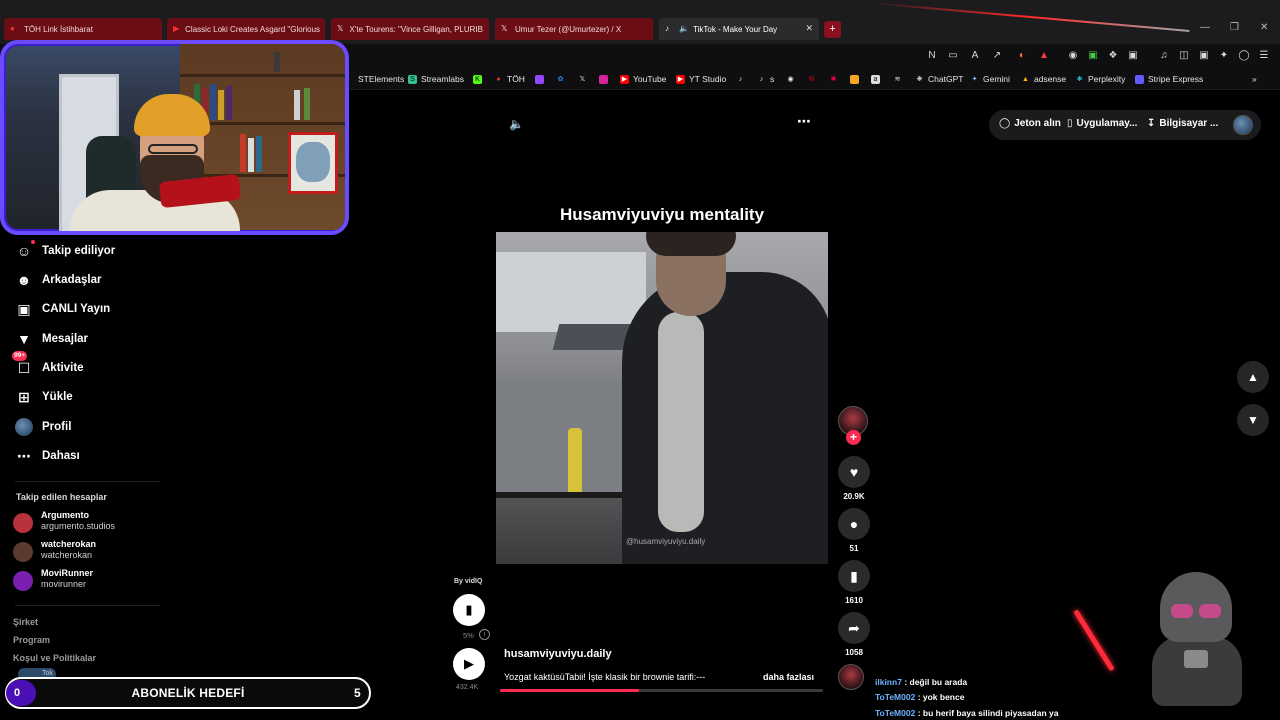 The image size is (1280, 720). Describe the element at coordinates (44, 397) in the screenshot. I see `sidebar-item-upload: ⊞ Yükle` at that location.